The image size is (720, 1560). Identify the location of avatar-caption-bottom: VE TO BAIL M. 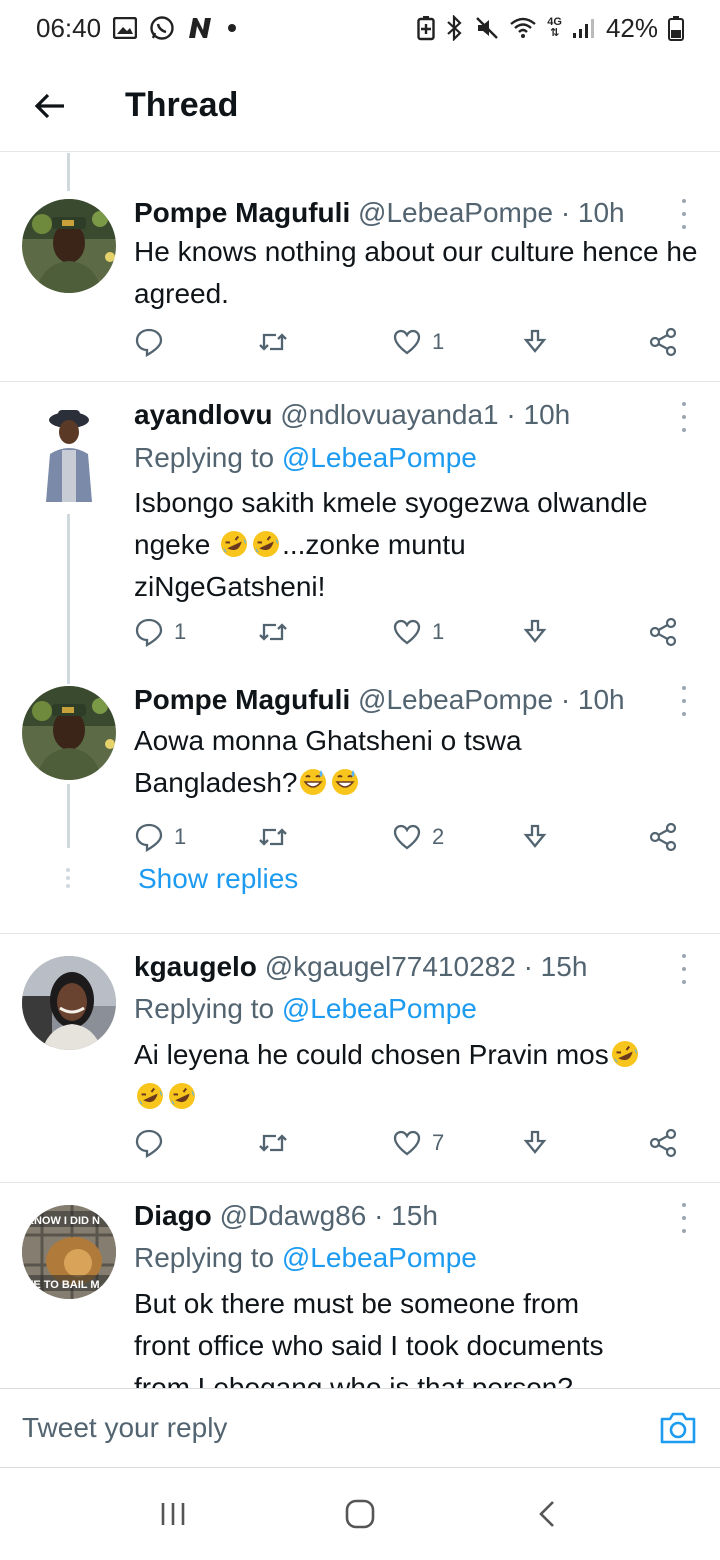
(63, 1285).